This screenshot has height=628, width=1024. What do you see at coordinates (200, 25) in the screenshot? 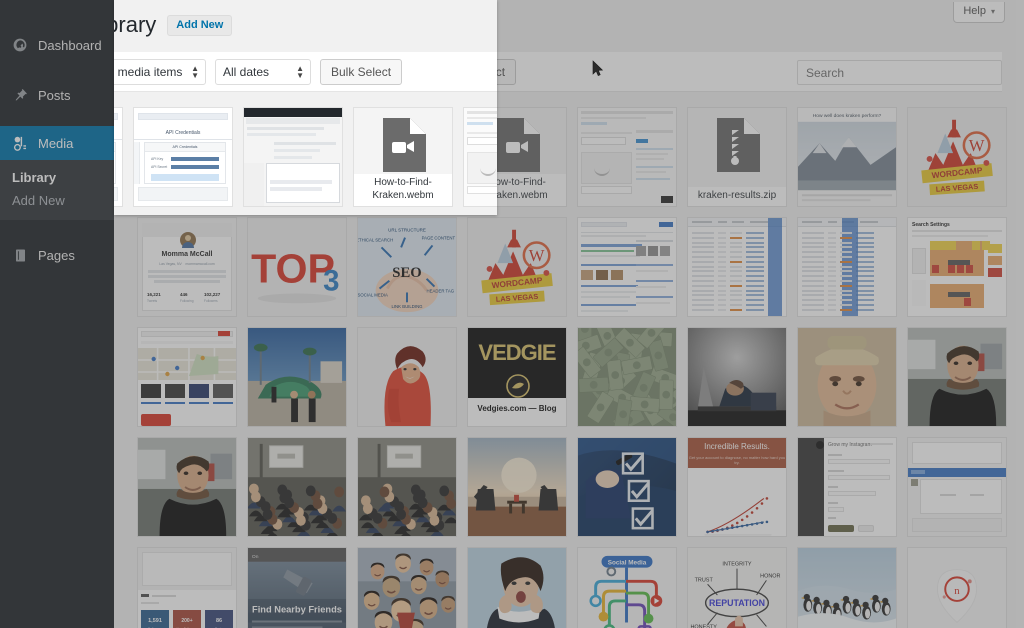
I see `add-new-button: Add New` at bounding box center [200, 25].